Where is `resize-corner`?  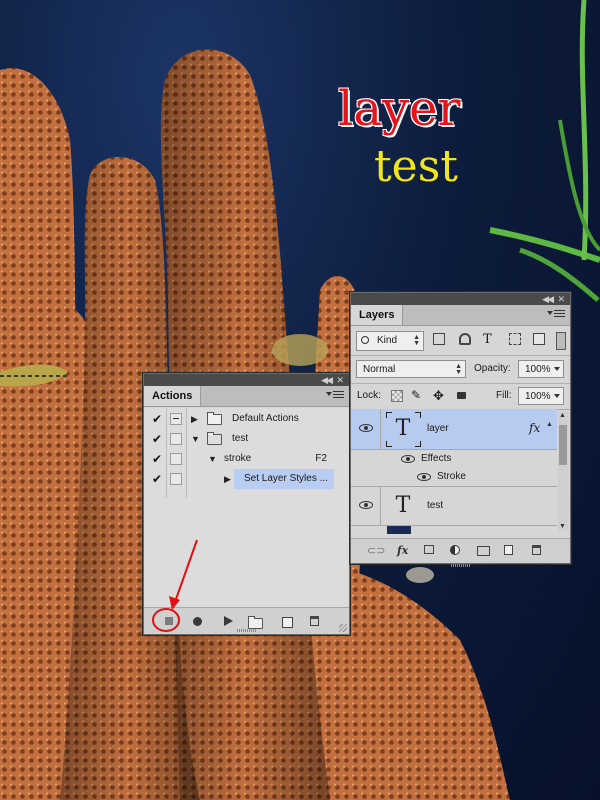
resize-corner is located at coordinates (343, 628).